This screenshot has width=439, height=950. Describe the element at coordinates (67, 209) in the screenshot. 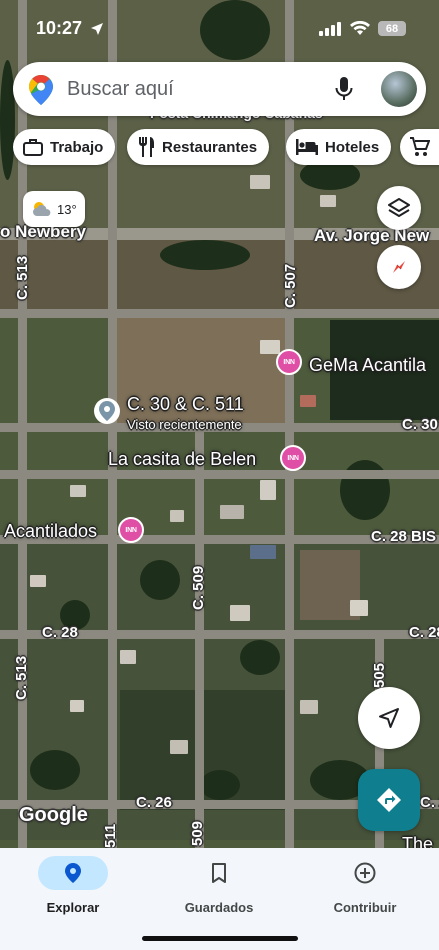

I see `weather-temp: 13°` at that location.